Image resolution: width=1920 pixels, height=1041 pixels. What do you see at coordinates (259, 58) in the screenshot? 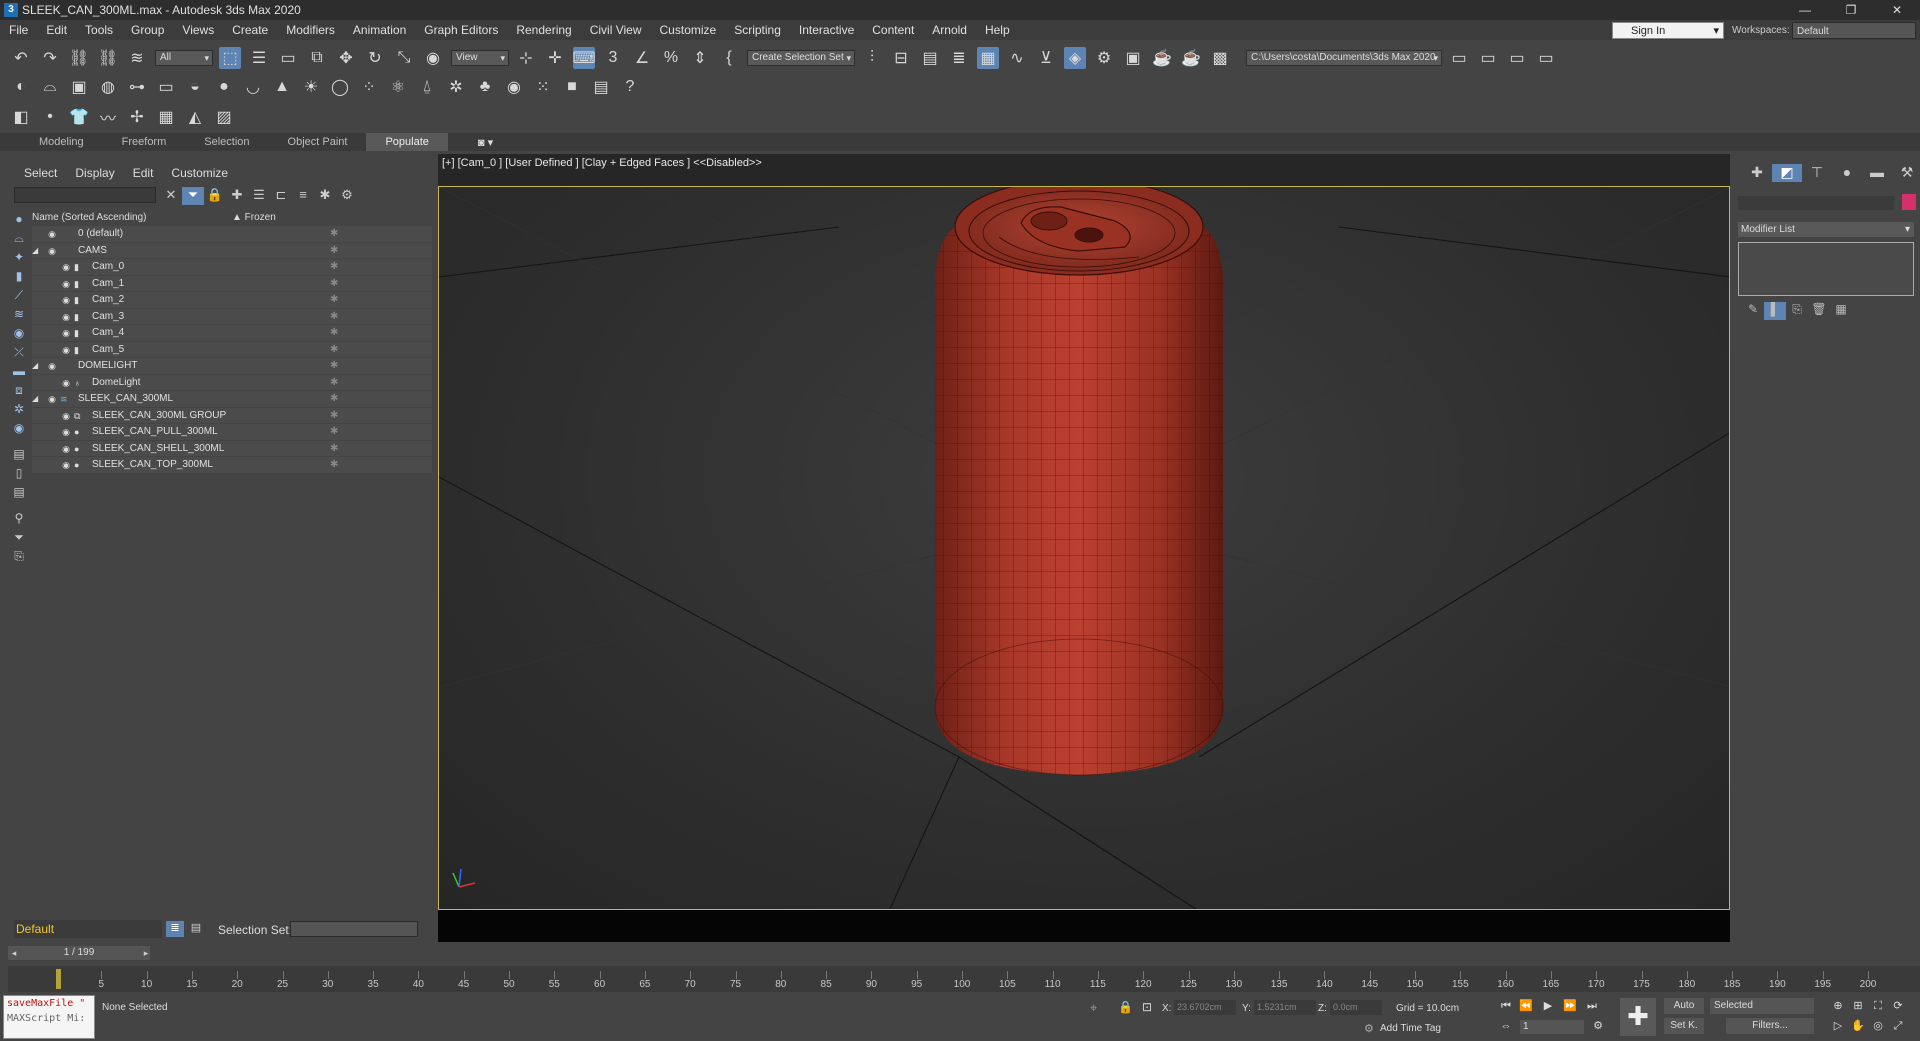
I see `select-by-name-icon: ☰` at bounding box center [259, 58].